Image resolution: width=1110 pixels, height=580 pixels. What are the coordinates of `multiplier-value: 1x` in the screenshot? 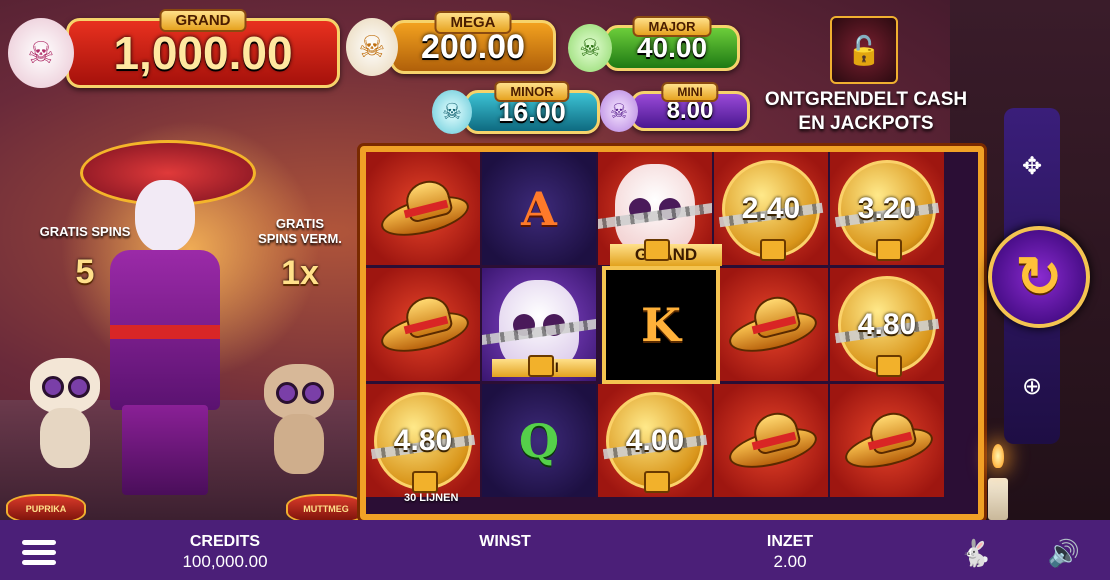 It's located at (300, 273).